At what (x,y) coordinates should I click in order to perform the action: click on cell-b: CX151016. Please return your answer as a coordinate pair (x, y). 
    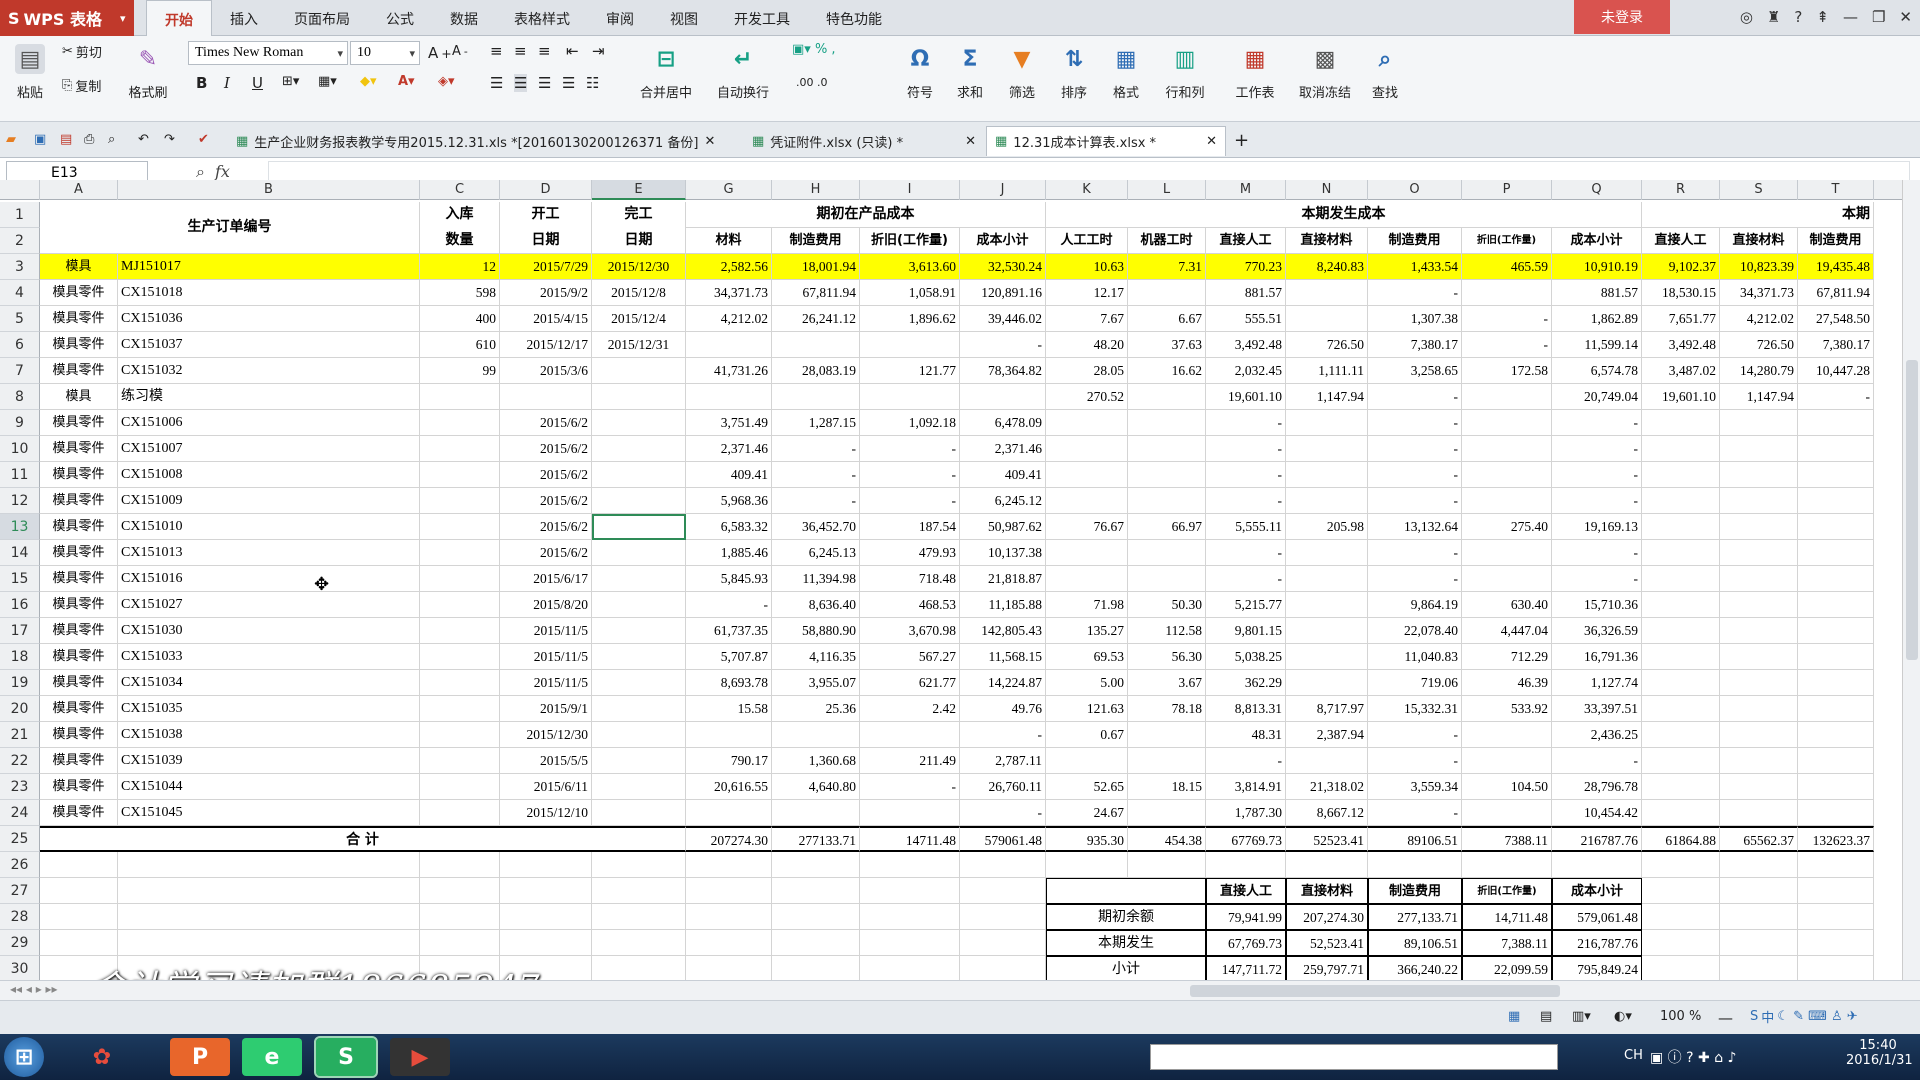
    Looking at the image, I should click on (269, 579).